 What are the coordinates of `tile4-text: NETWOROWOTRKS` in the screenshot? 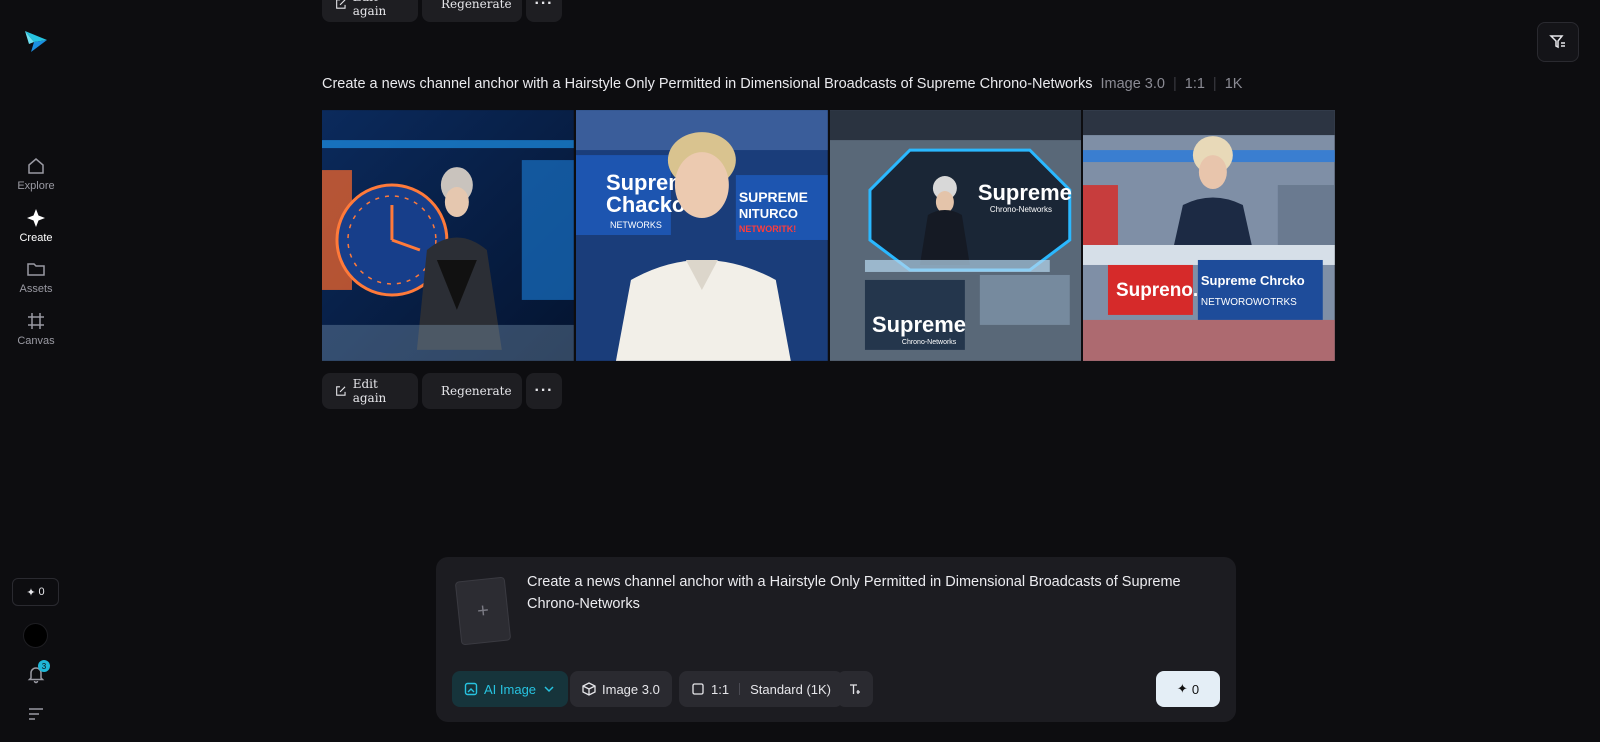 It's located at (1249, 302).